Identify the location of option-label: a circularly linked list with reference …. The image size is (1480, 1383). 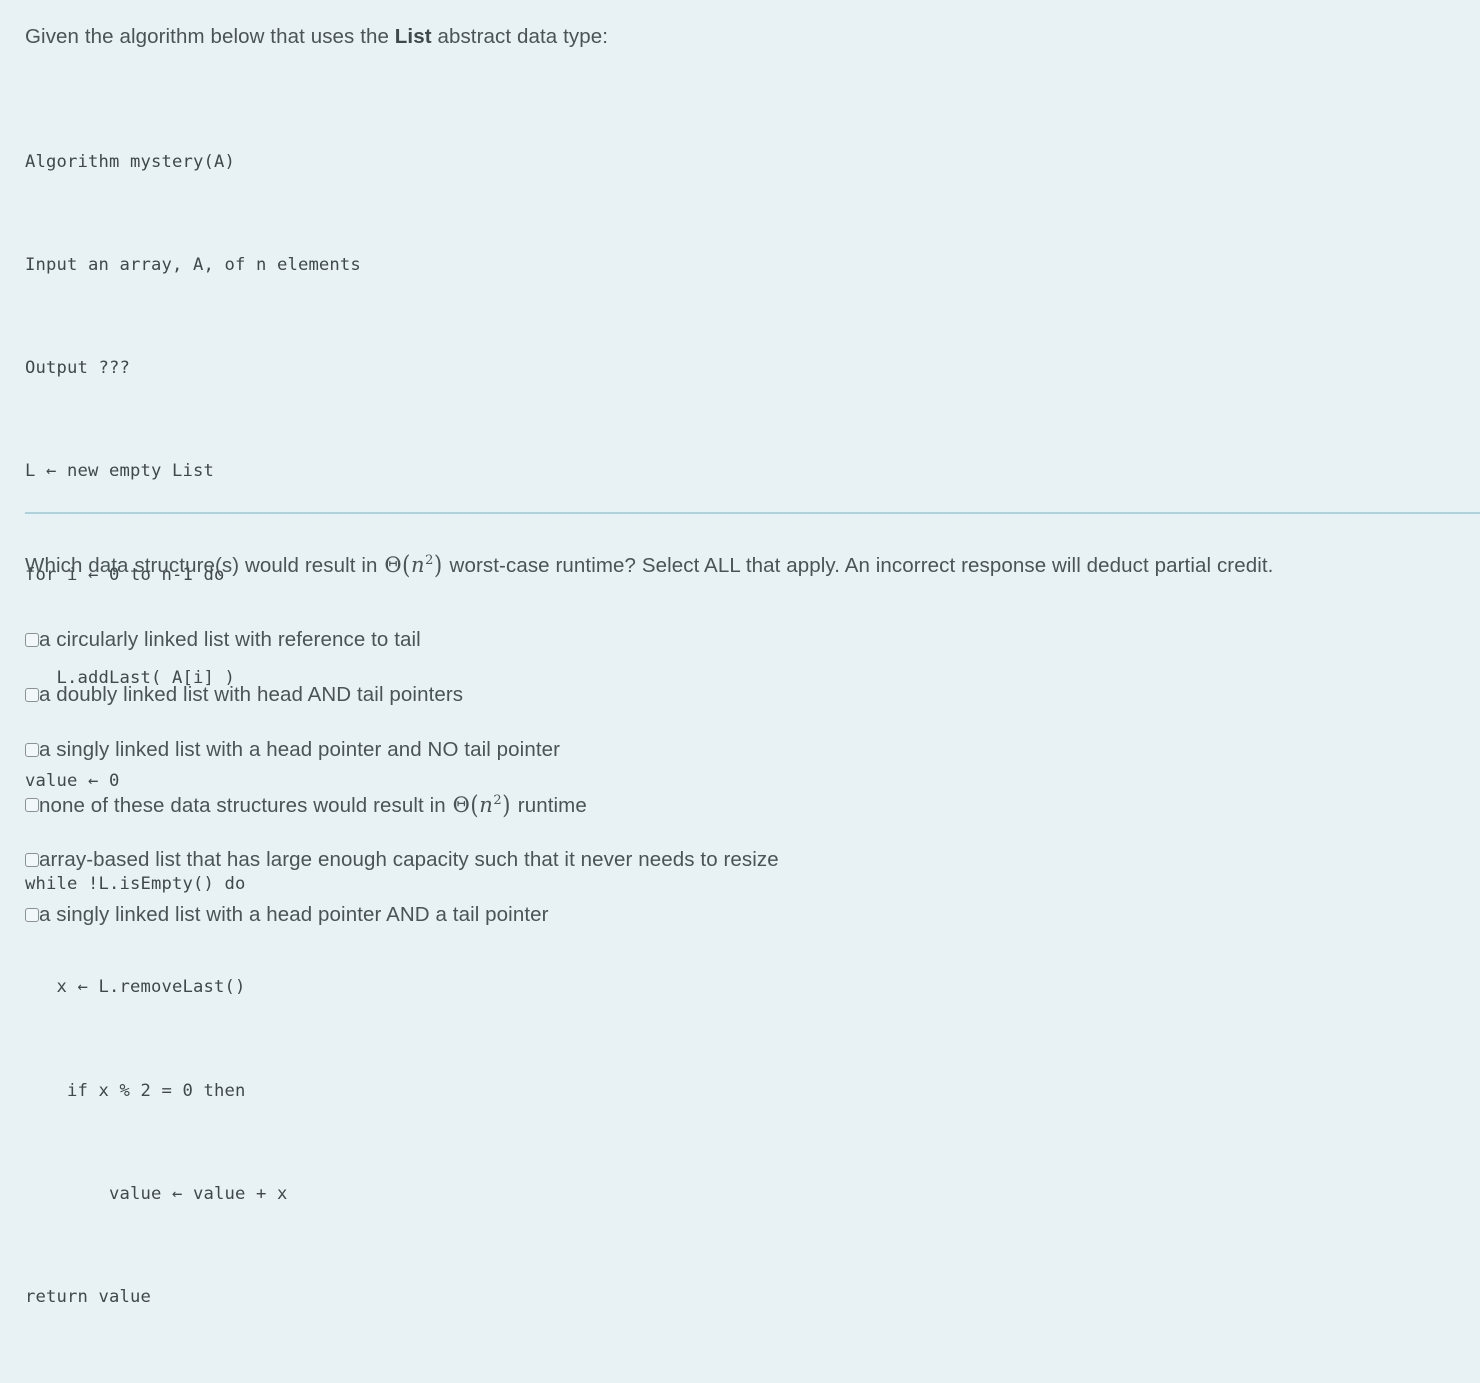
(230, 639).